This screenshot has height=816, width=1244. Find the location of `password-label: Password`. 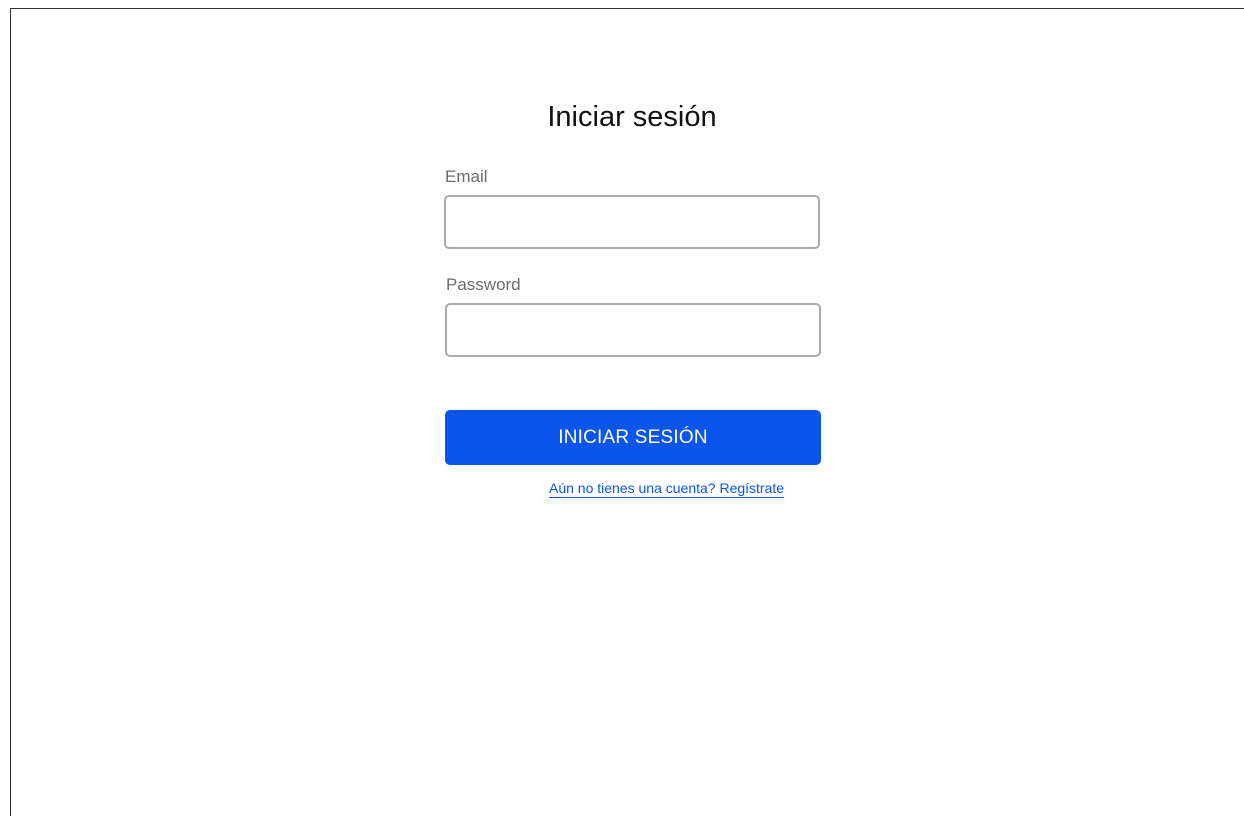

password-label: Password is located at coordinates (483, 284).